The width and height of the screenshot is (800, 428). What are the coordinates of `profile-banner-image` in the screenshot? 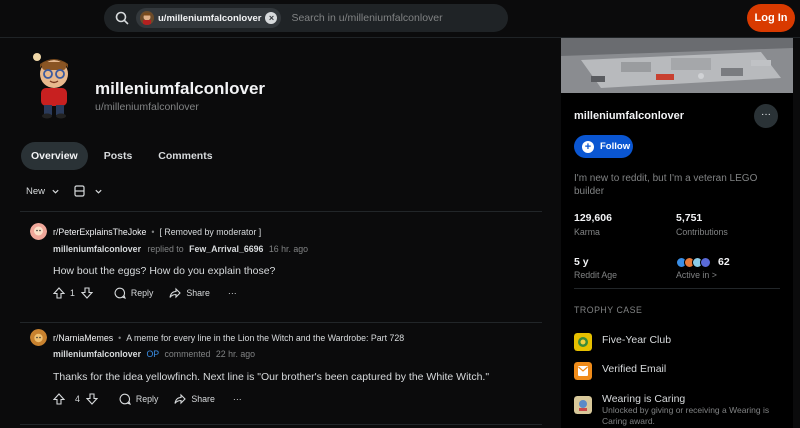 It's located at (677, 65).